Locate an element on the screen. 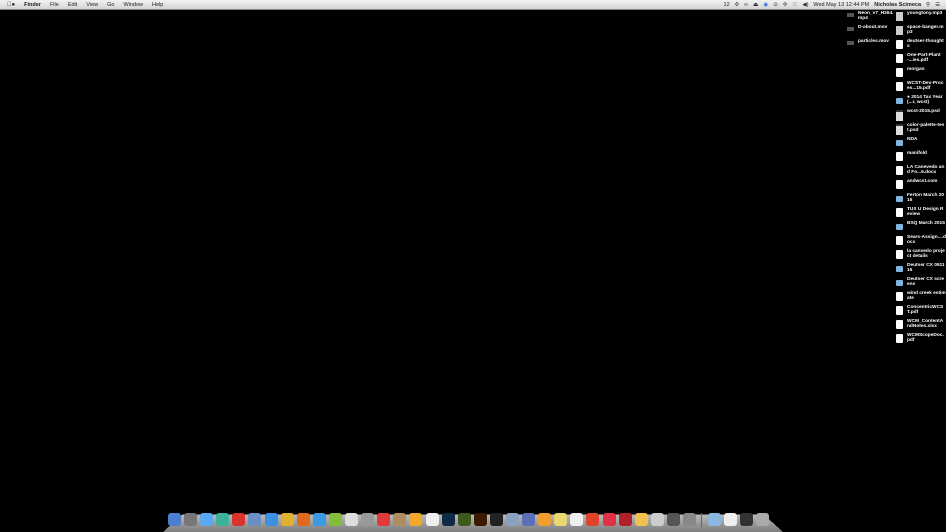 The image size is (946, 532). dock-wunderlist-icon is located at coordinates (239, 519).